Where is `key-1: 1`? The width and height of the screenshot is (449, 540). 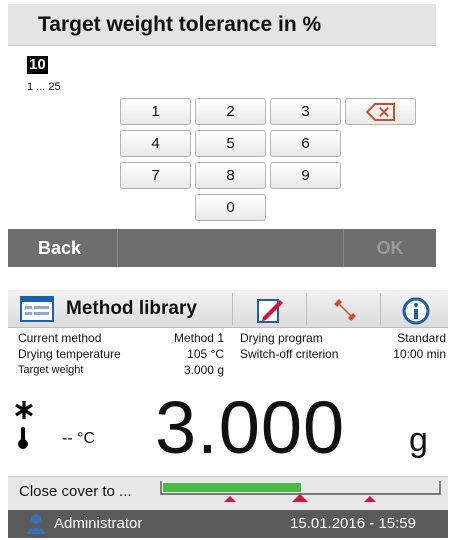
key-1: 1 is located at coordinates (155, 111).